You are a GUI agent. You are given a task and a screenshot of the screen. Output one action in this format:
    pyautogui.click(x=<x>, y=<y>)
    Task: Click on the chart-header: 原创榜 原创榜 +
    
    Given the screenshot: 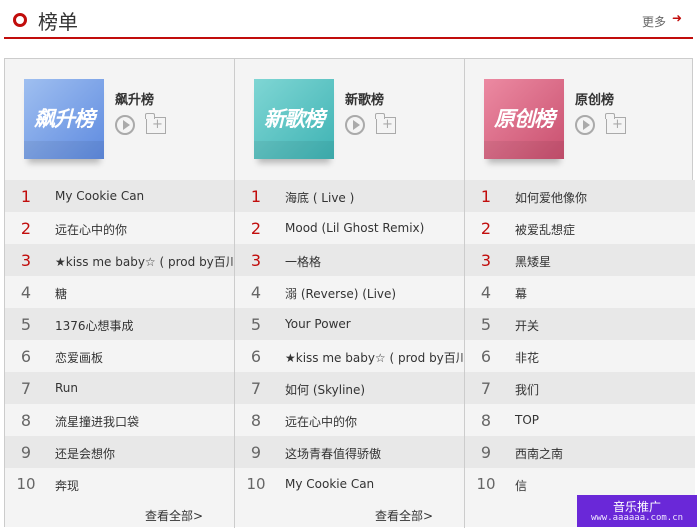 What is the action you would take?
    pyautogui.click(x=580, y=119)
    